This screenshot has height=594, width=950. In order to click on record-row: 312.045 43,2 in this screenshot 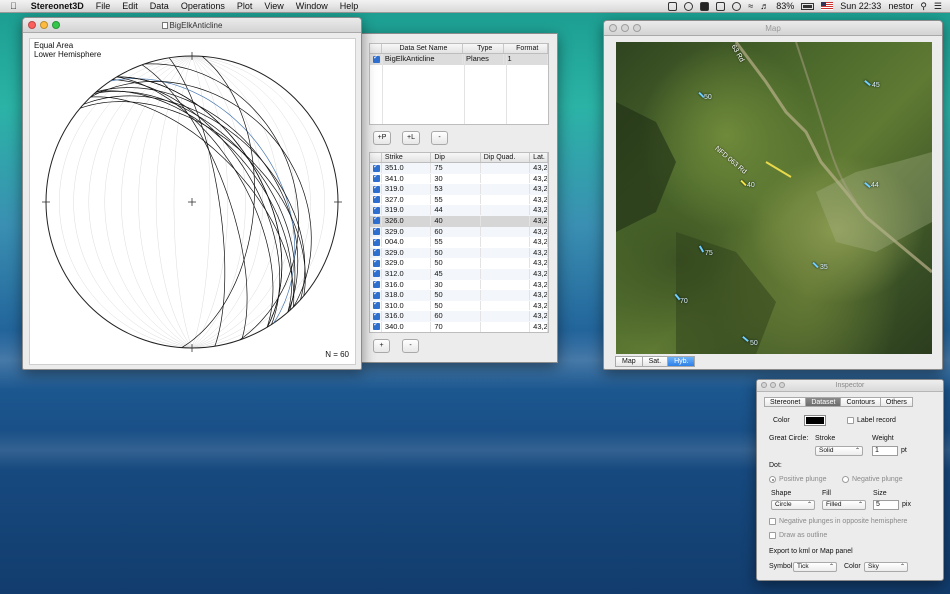, I will do `click(459, 274)`.